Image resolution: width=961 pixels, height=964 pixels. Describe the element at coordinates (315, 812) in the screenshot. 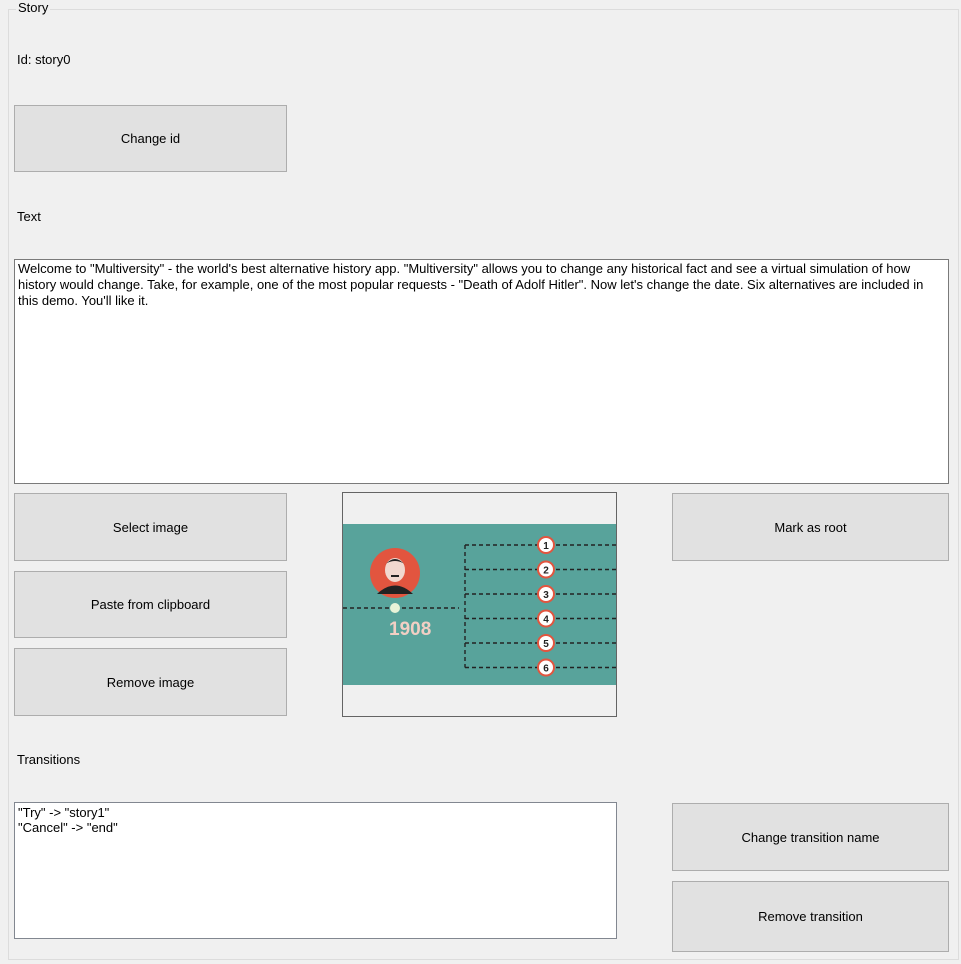

I see `transition-item: "Try" -> "story1"` at that location.